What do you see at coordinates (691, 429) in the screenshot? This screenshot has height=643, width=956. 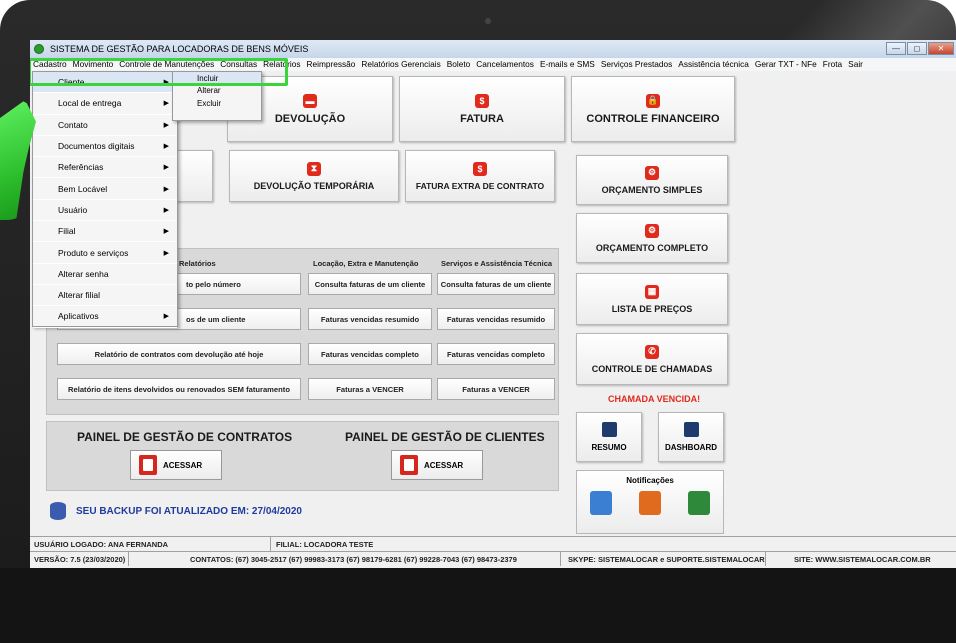 I see `monitor-icon` at bounding box center [691, 429].